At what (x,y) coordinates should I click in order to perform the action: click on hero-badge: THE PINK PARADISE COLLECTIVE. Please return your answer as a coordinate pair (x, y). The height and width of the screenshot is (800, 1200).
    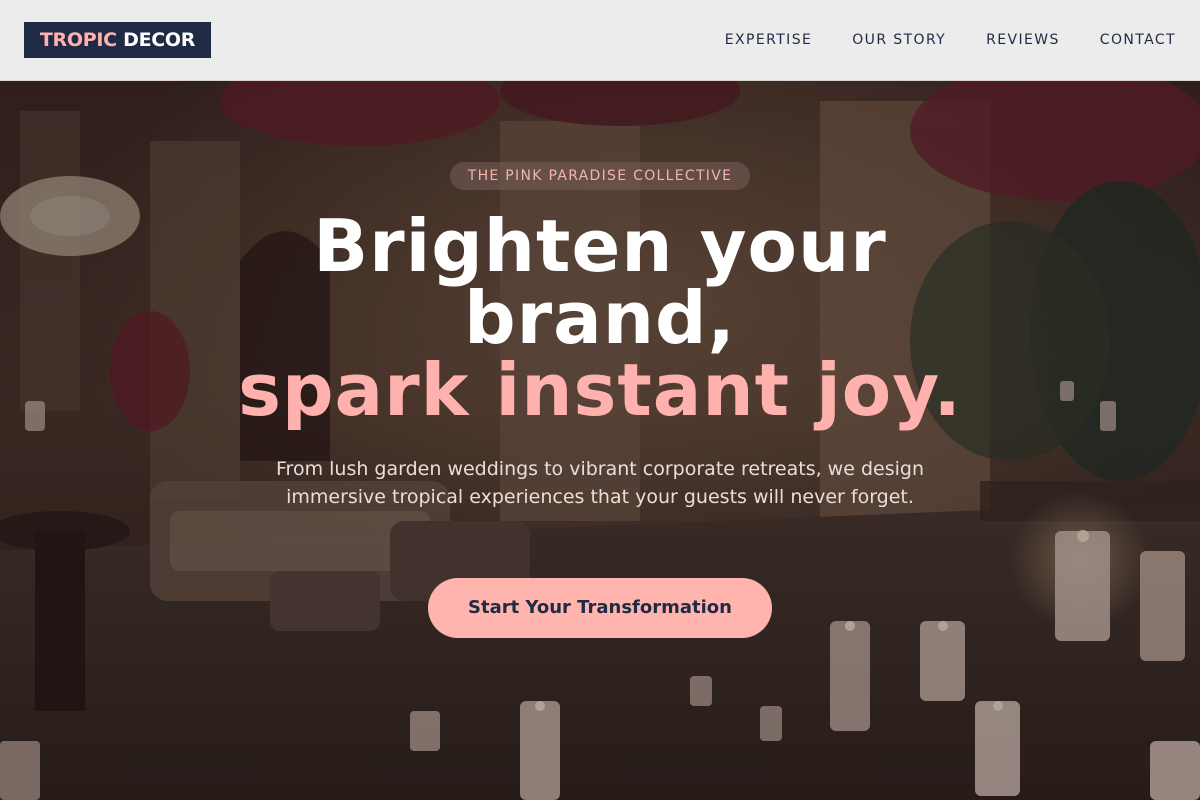
    Looking at the image, I should click on (600, 176).